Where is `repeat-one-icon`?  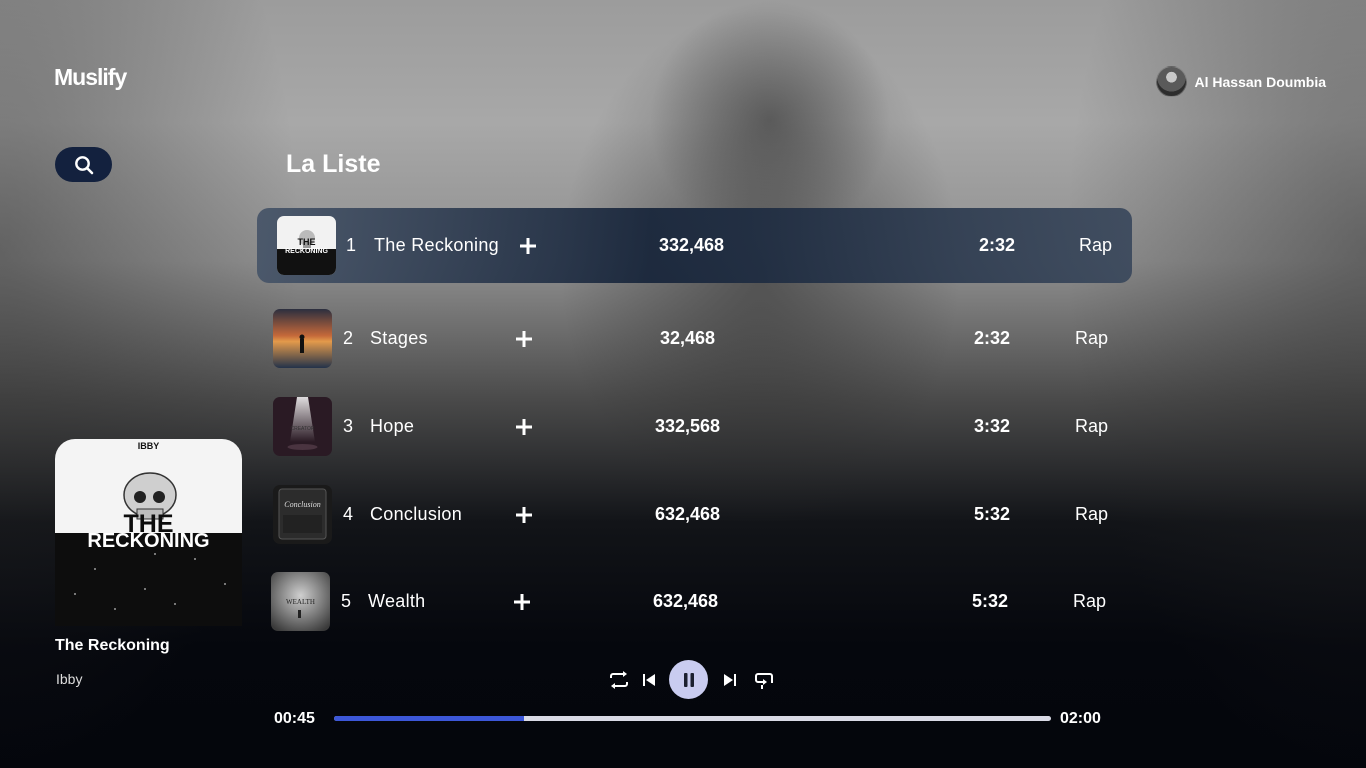
repeat-one-icon is located at coordinates (764, 680).